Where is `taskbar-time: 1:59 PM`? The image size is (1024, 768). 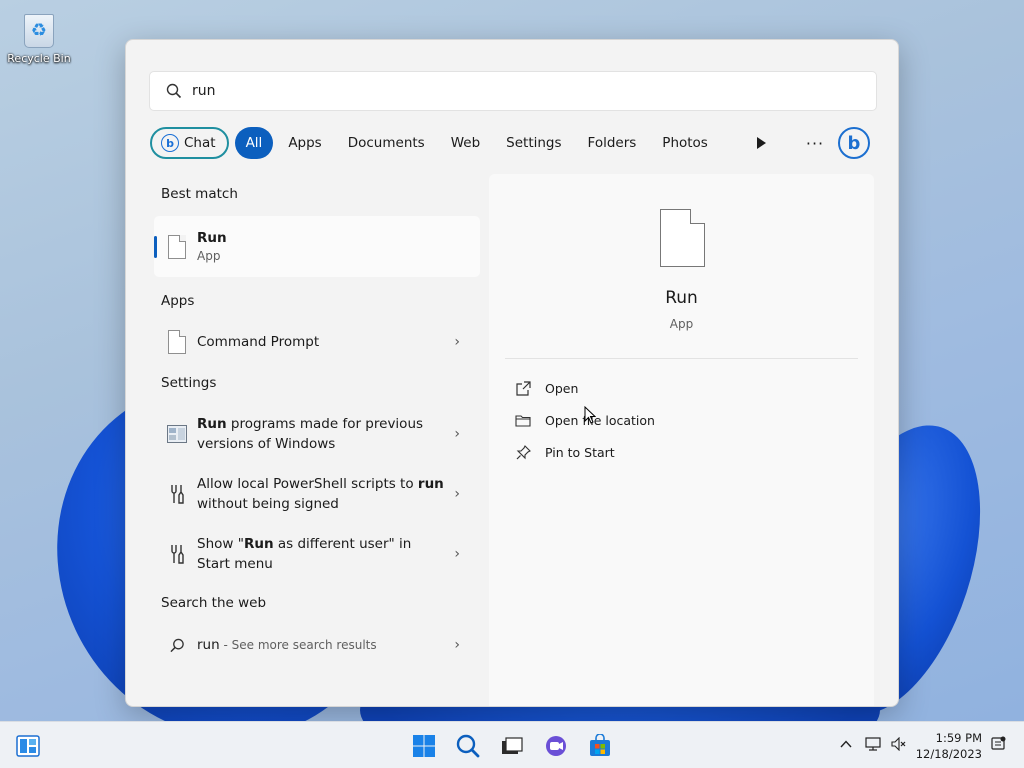
taskbar-time: 1:59 PM is located at coordinates (958, 738).